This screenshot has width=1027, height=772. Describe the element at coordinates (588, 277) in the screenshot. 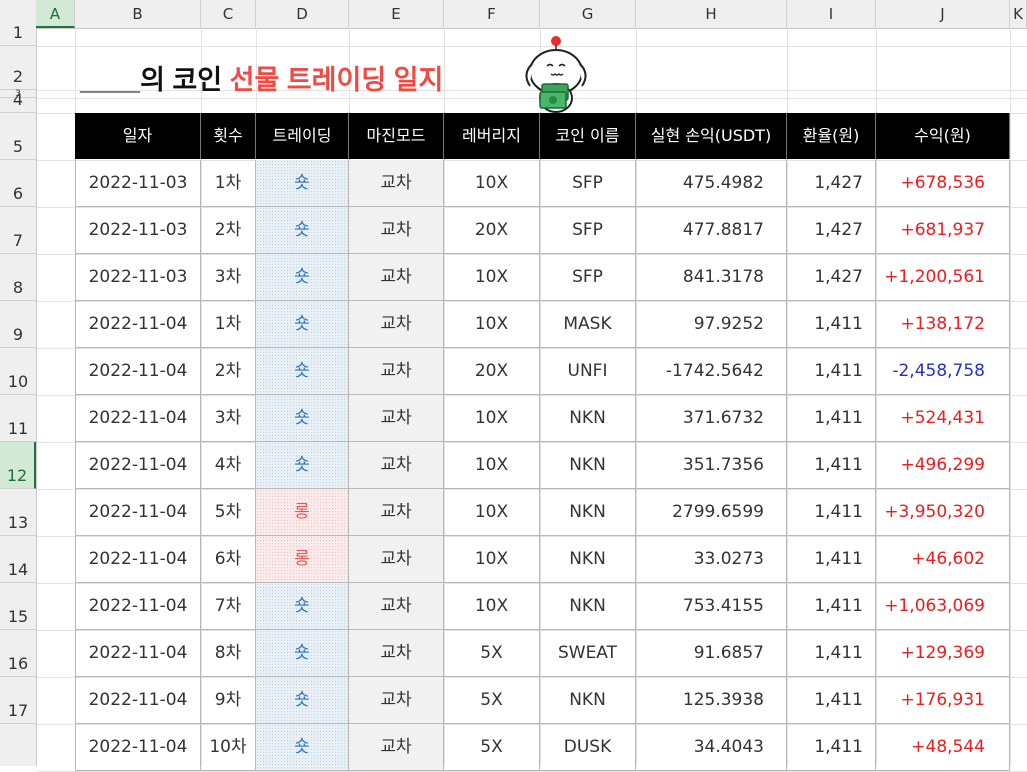

I see `coin-cell: SFP` at that location.